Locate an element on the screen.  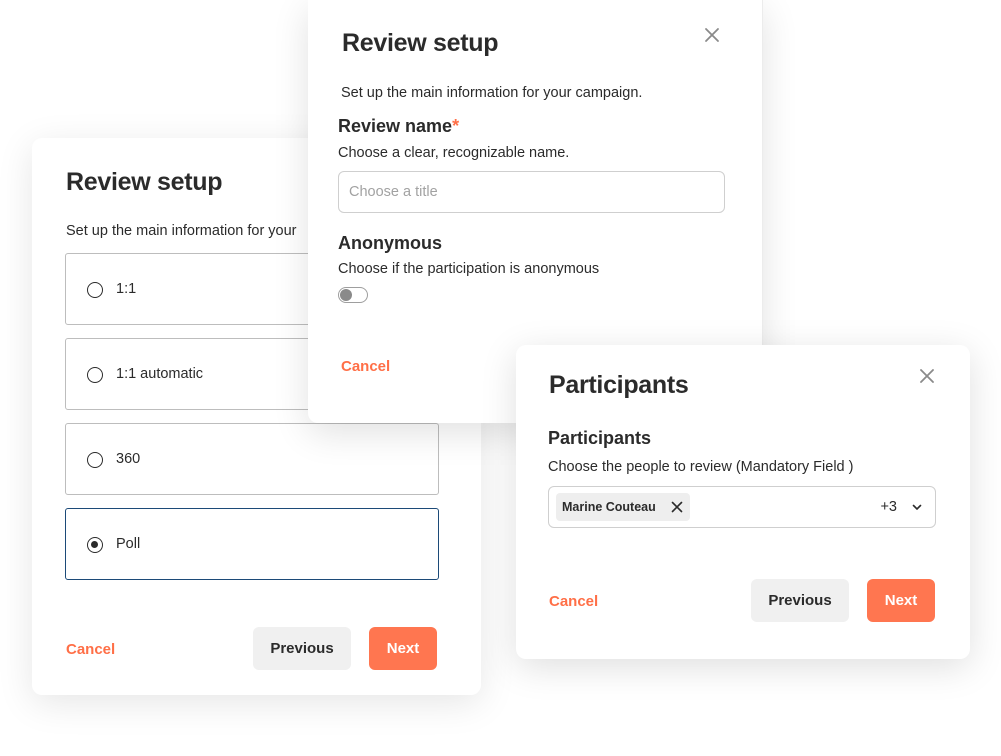
dialog-title: Participants is located at coordinates (619, 385).